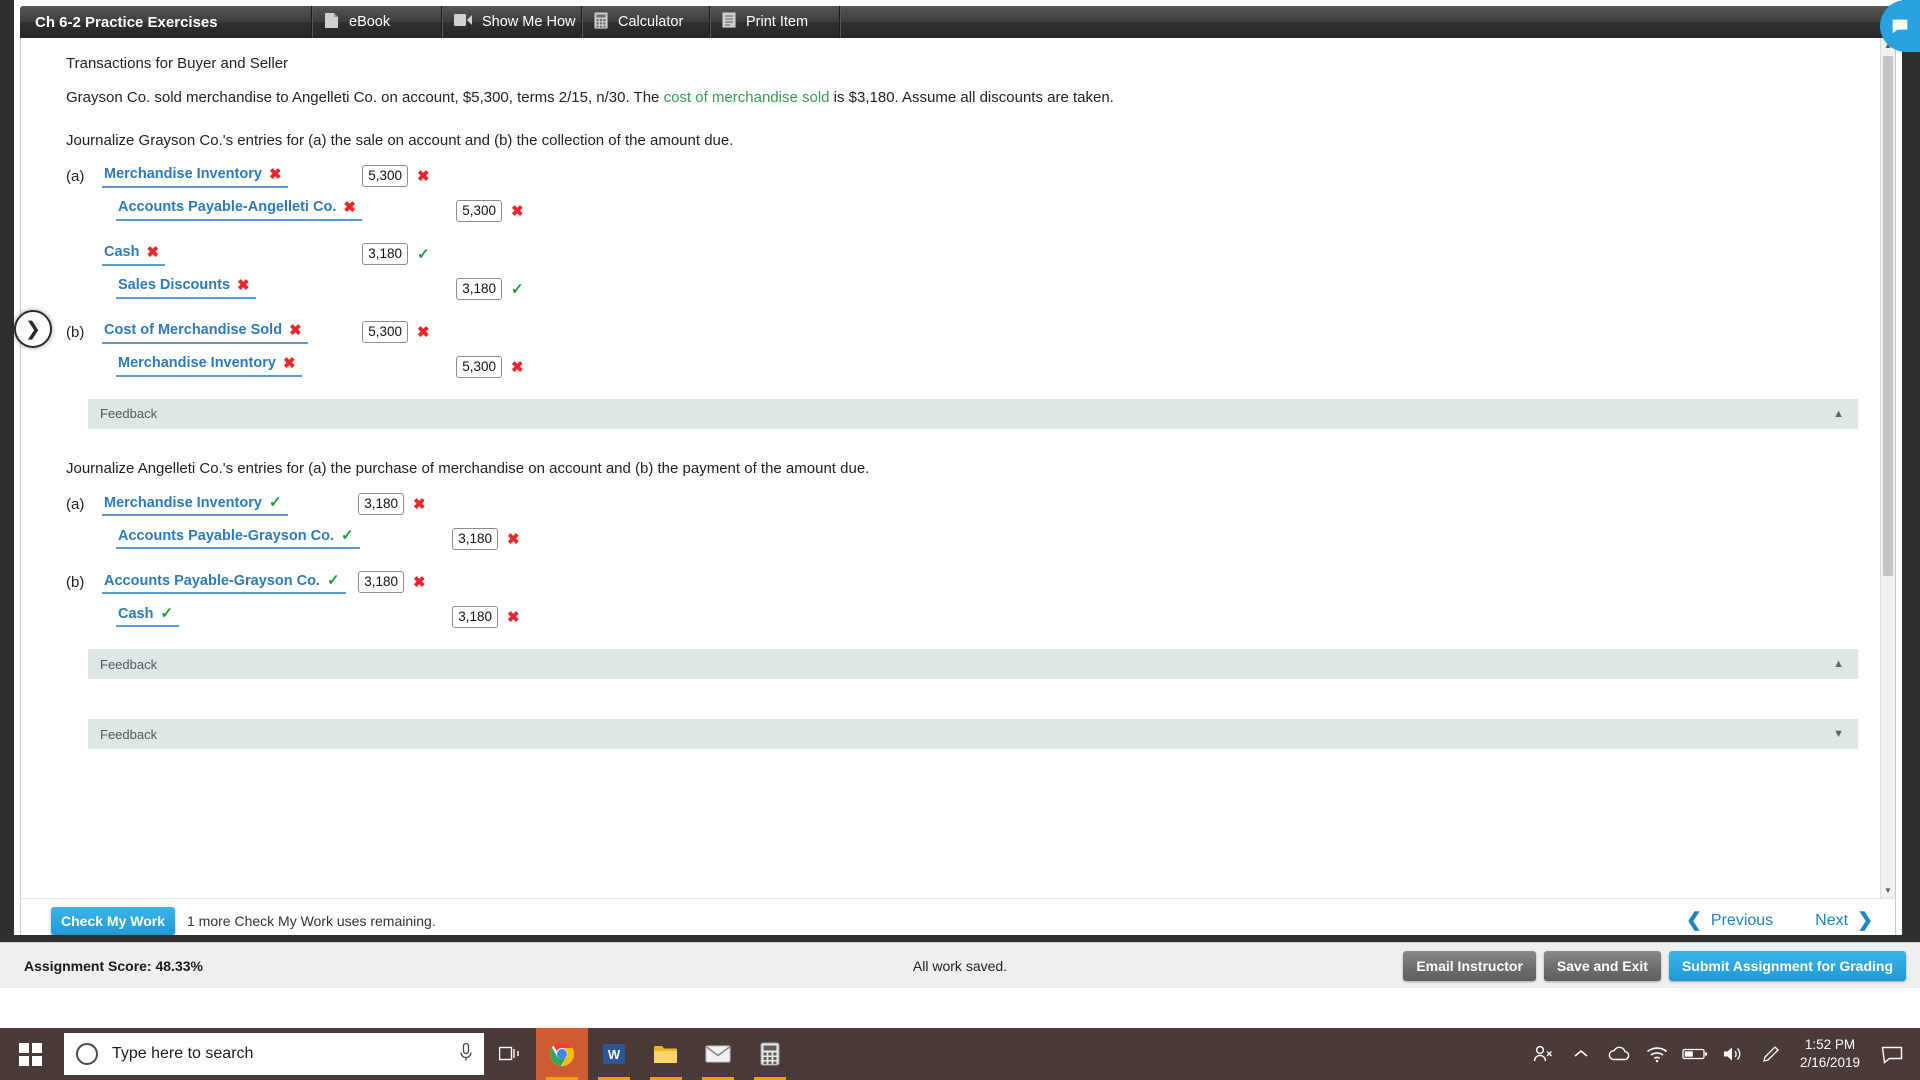  I want to click on check-my-work-button: Check My Work, so click(113, 920).